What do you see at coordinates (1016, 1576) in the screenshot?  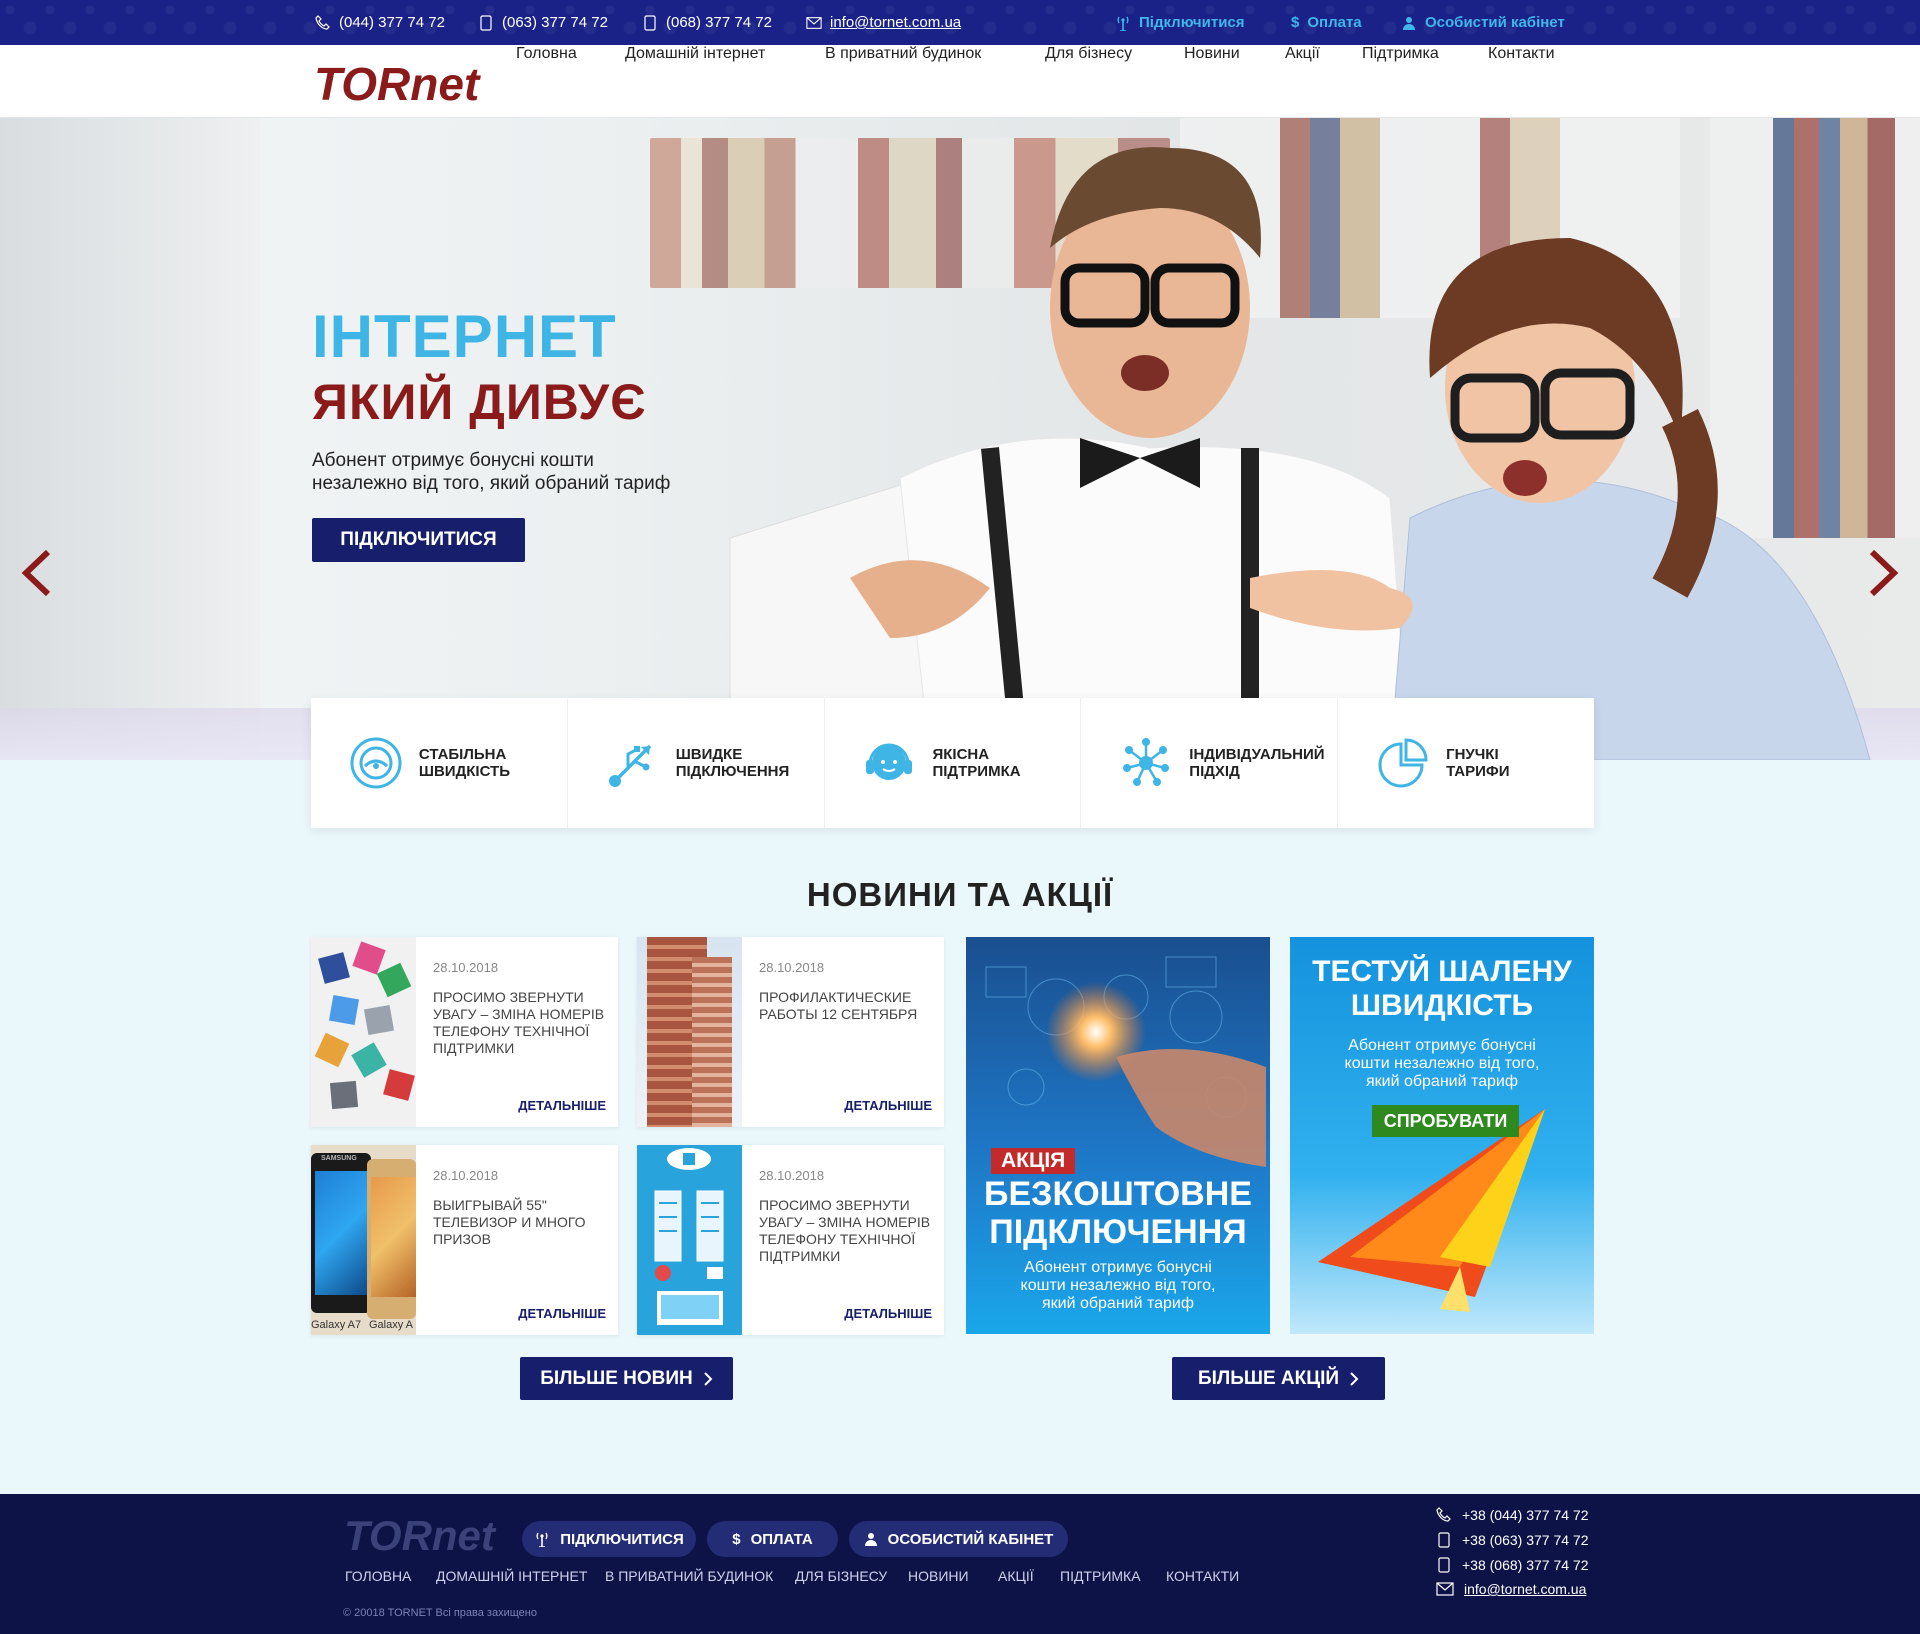 I see `footer-link-promos: АКЦІЇ` at bounding box center [1016, 1576].